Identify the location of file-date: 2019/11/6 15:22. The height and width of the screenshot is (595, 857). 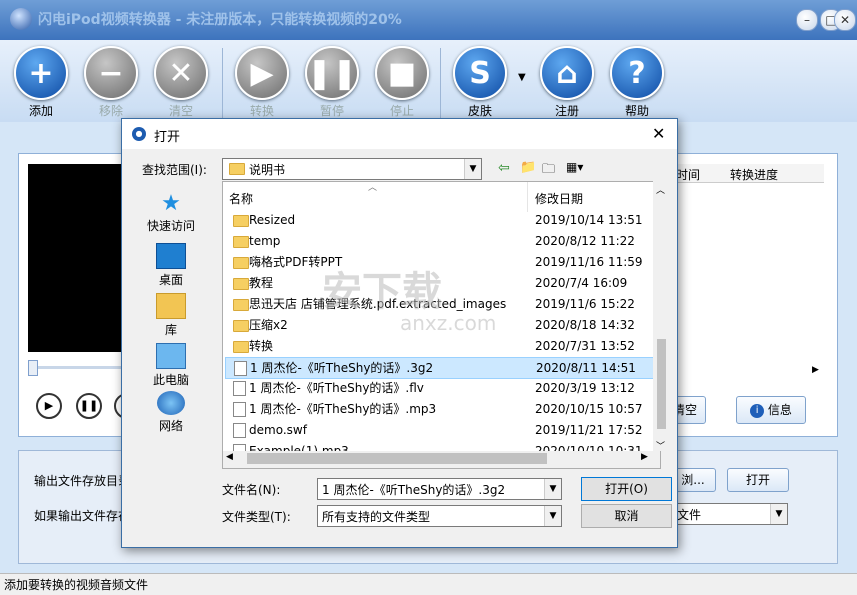
(585, 304).